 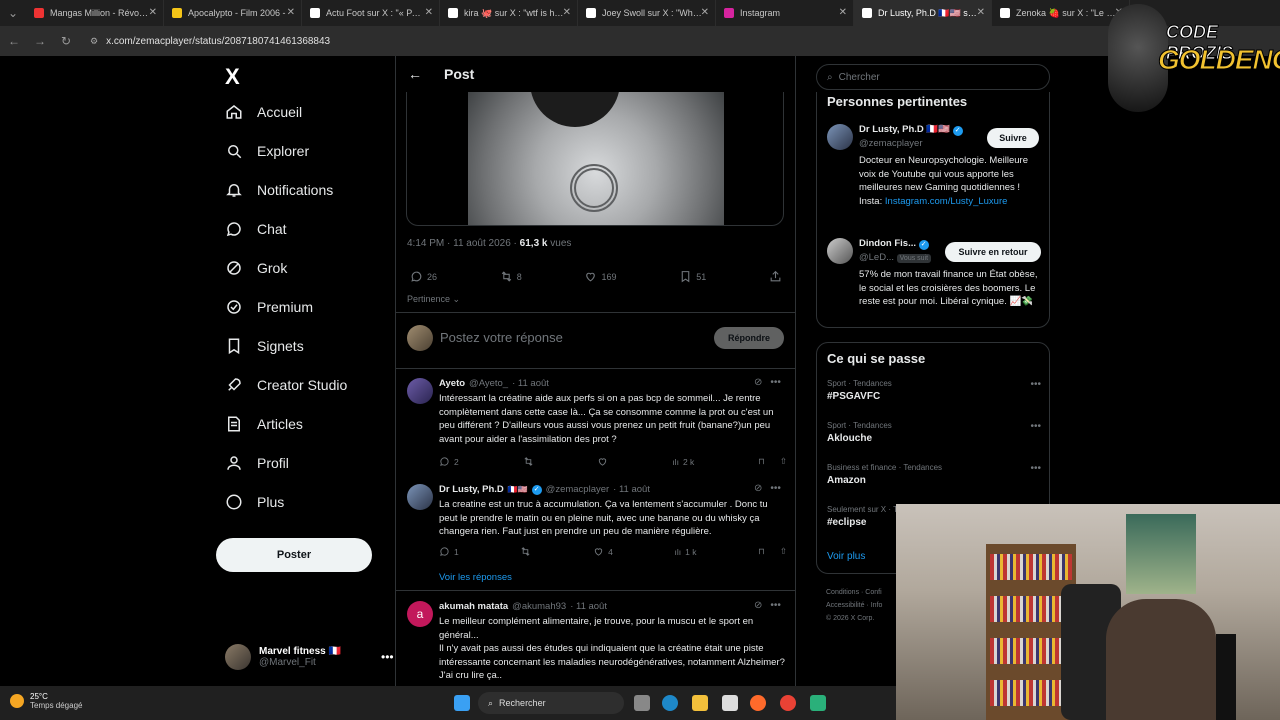 I want to click on file-explorer-icon, so click(x=700, y=703).